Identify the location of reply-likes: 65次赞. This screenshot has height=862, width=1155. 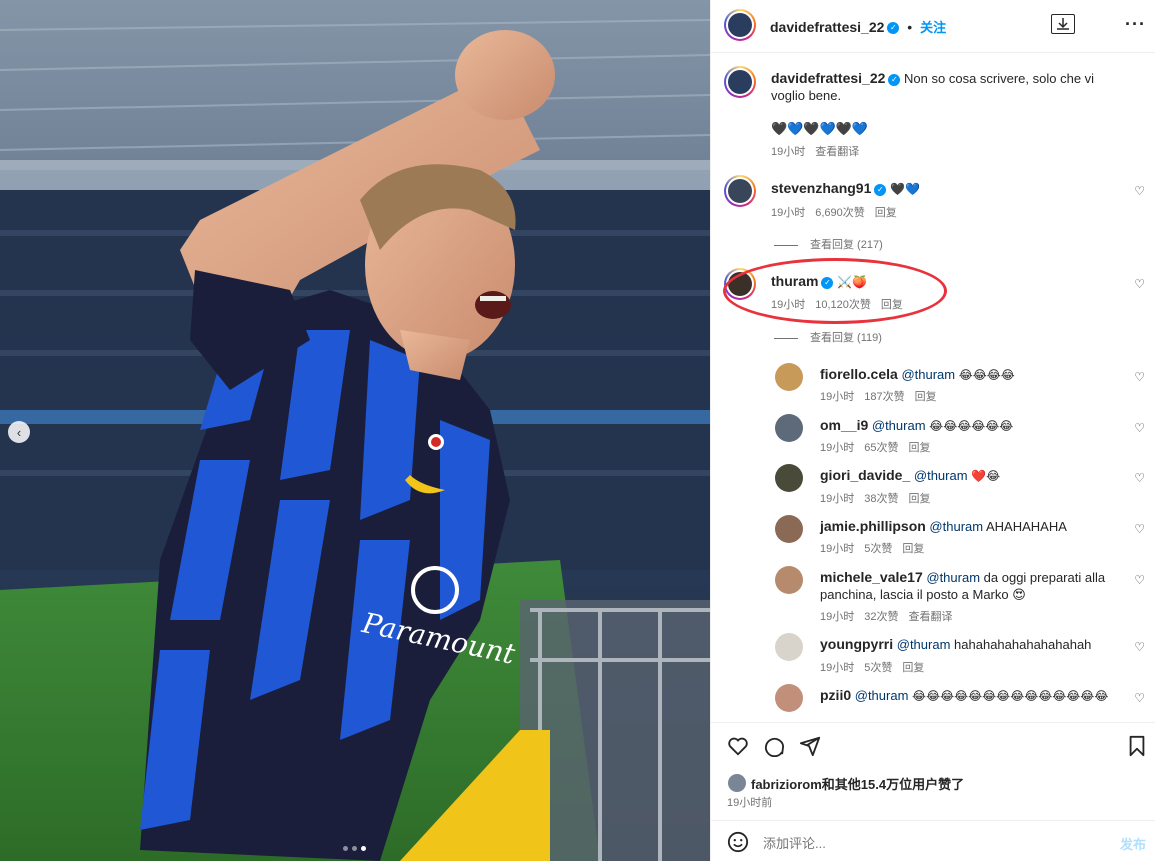
(881, 448).